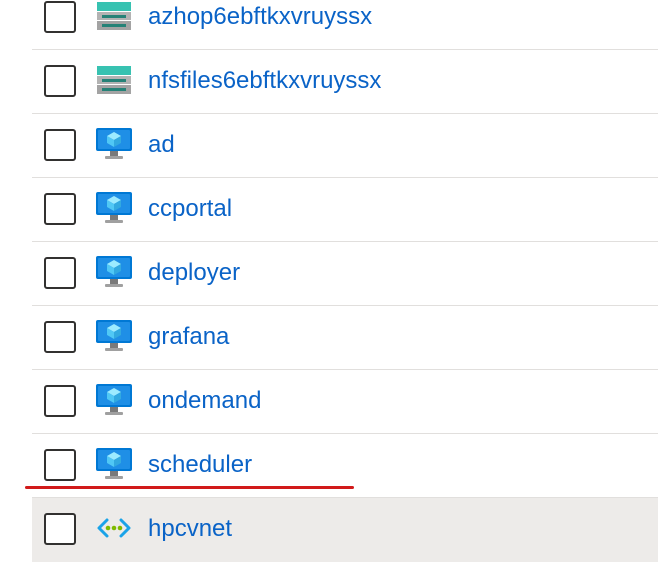 Image resolution: width=658 pixels, height=587 pixels. Describe the element at coordinates (188, 337) in the screenshot. I see `resource-name-link: grafana` at that location.